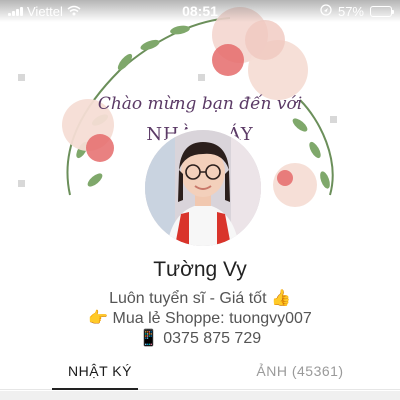 The width and height of the screenshot is (400, 400). What do you see at coordinates (98, 317) in the screenshot?
I see `pointing-hand-icon: 👉` at bounding box center [98, 317].